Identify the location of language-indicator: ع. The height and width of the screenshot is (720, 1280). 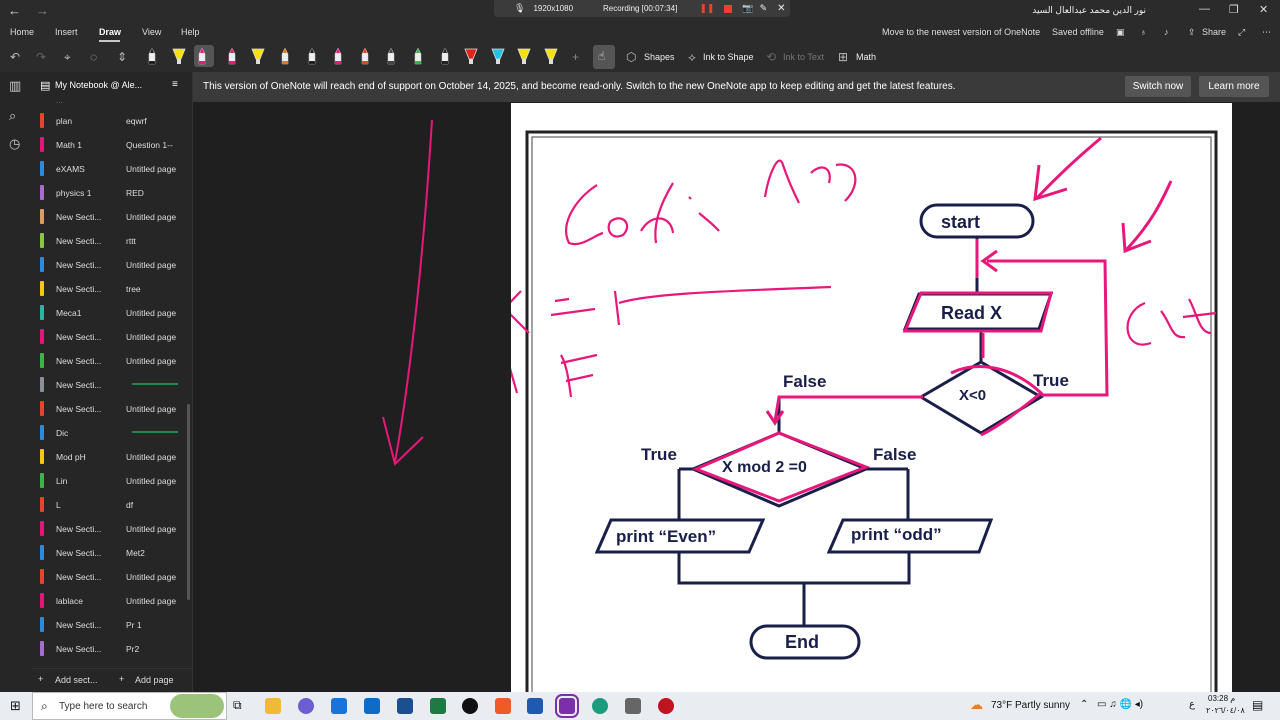
(1192, 704).